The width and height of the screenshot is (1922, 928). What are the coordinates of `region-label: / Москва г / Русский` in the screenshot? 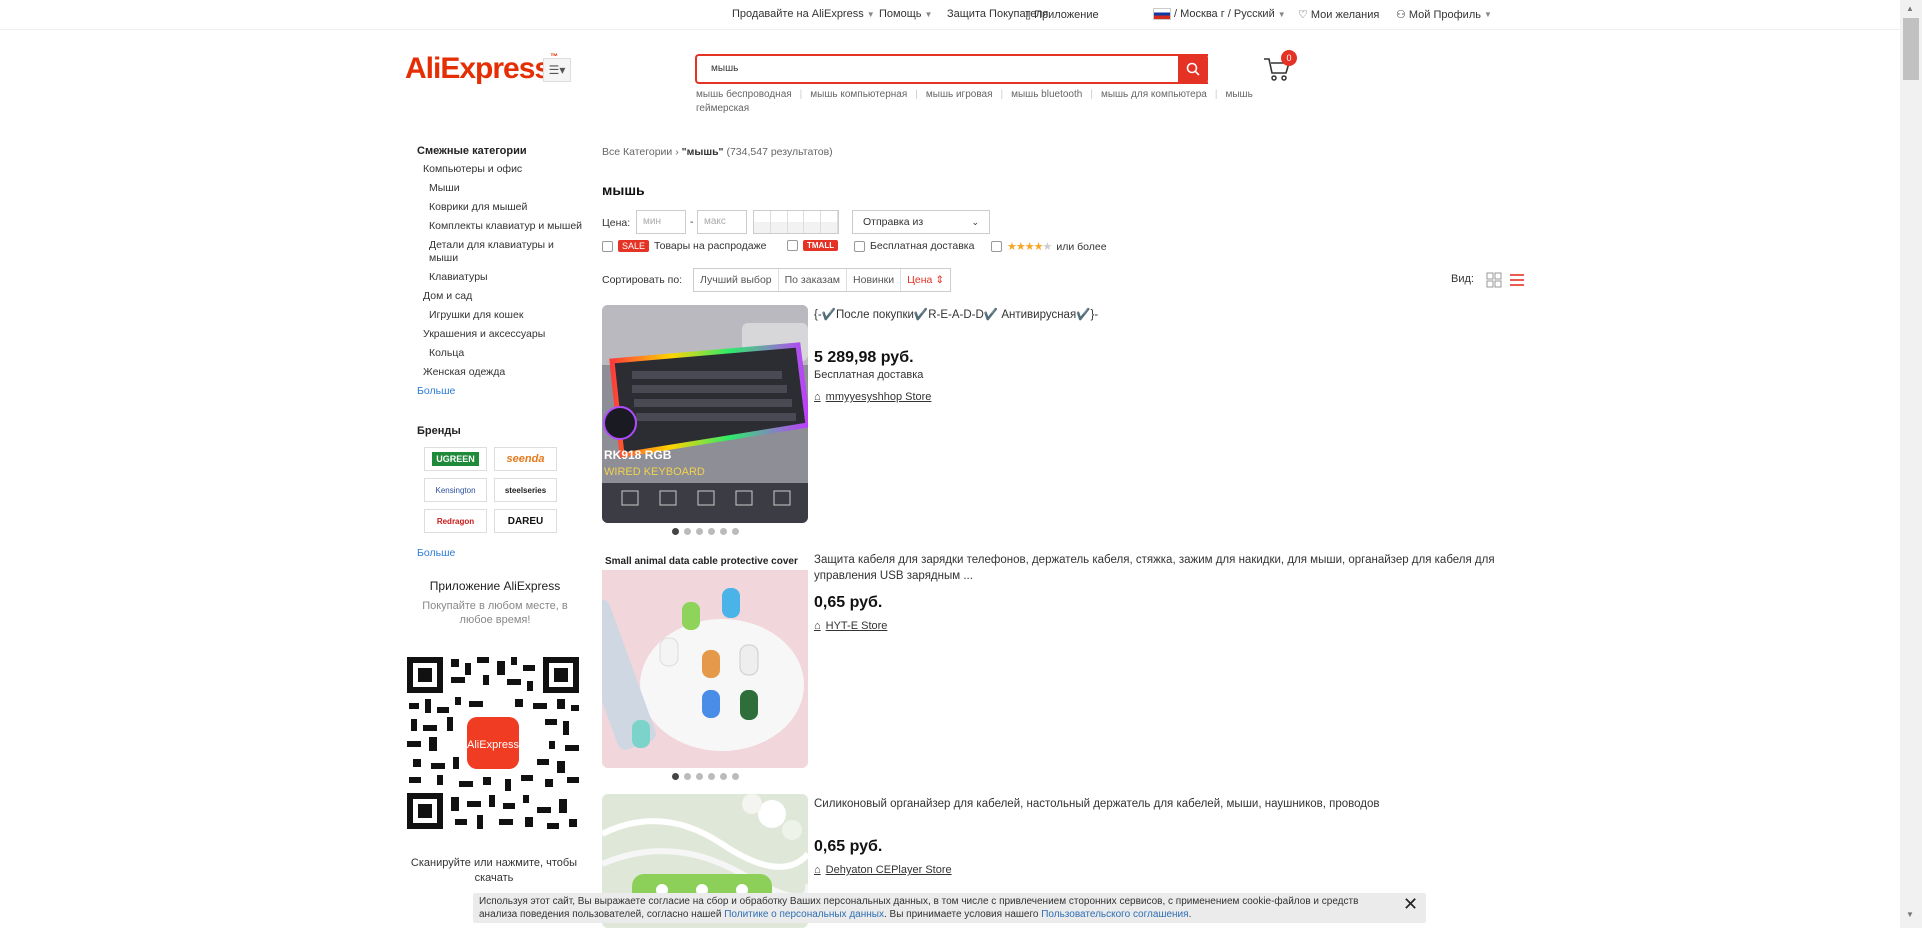 It's located at (1224, 14).